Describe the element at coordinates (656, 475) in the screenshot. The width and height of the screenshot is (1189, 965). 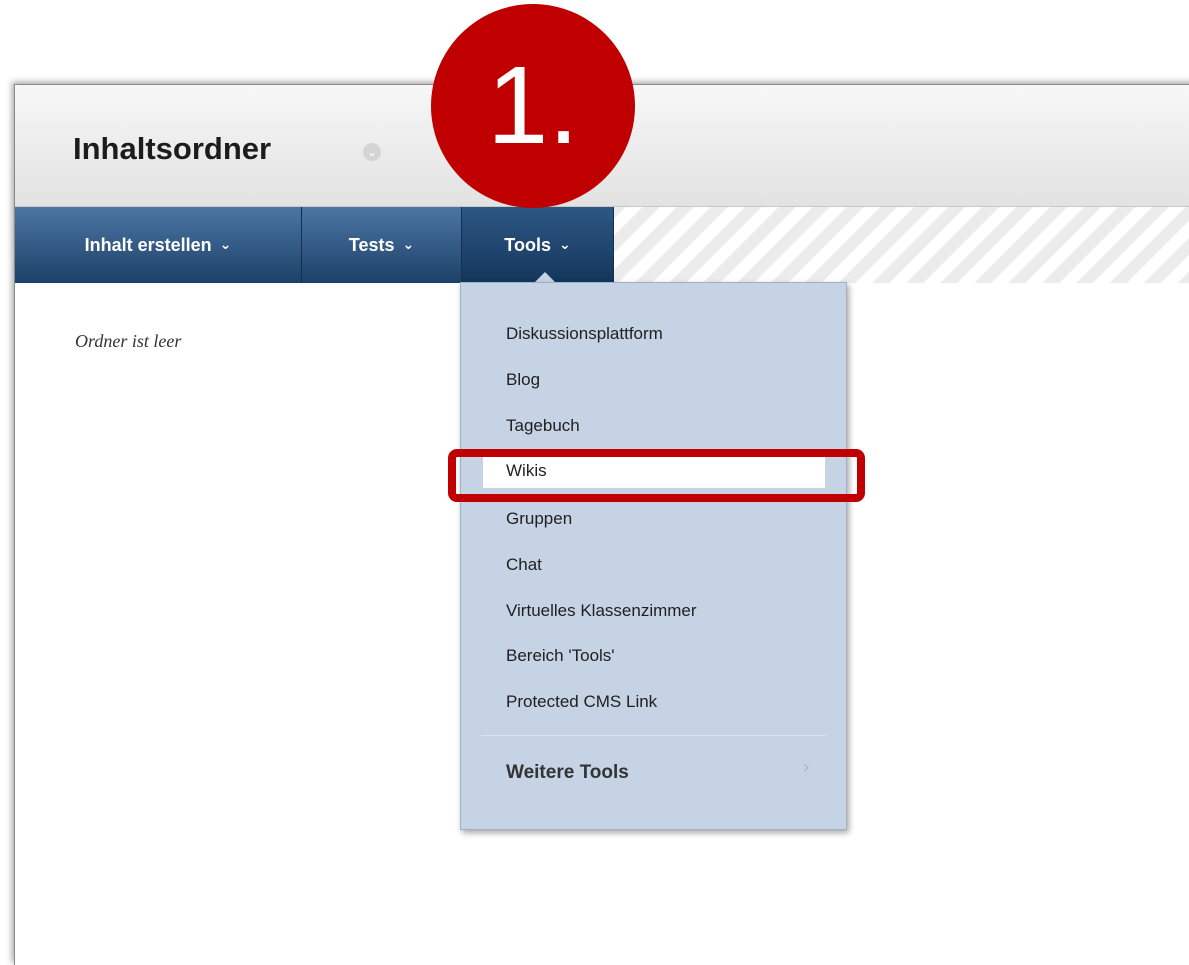
I see `highlight-annotation-box` at that location.